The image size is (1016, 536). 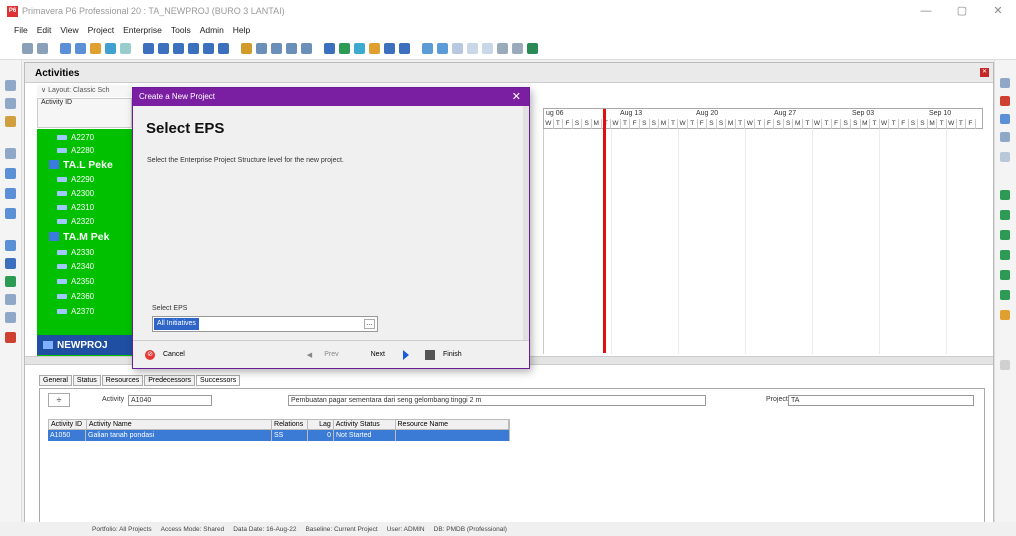 What do you see at coordinates (10, 103) in the screenshot?
I see `wbs-nav-icon` at bounding box center [10, 103].